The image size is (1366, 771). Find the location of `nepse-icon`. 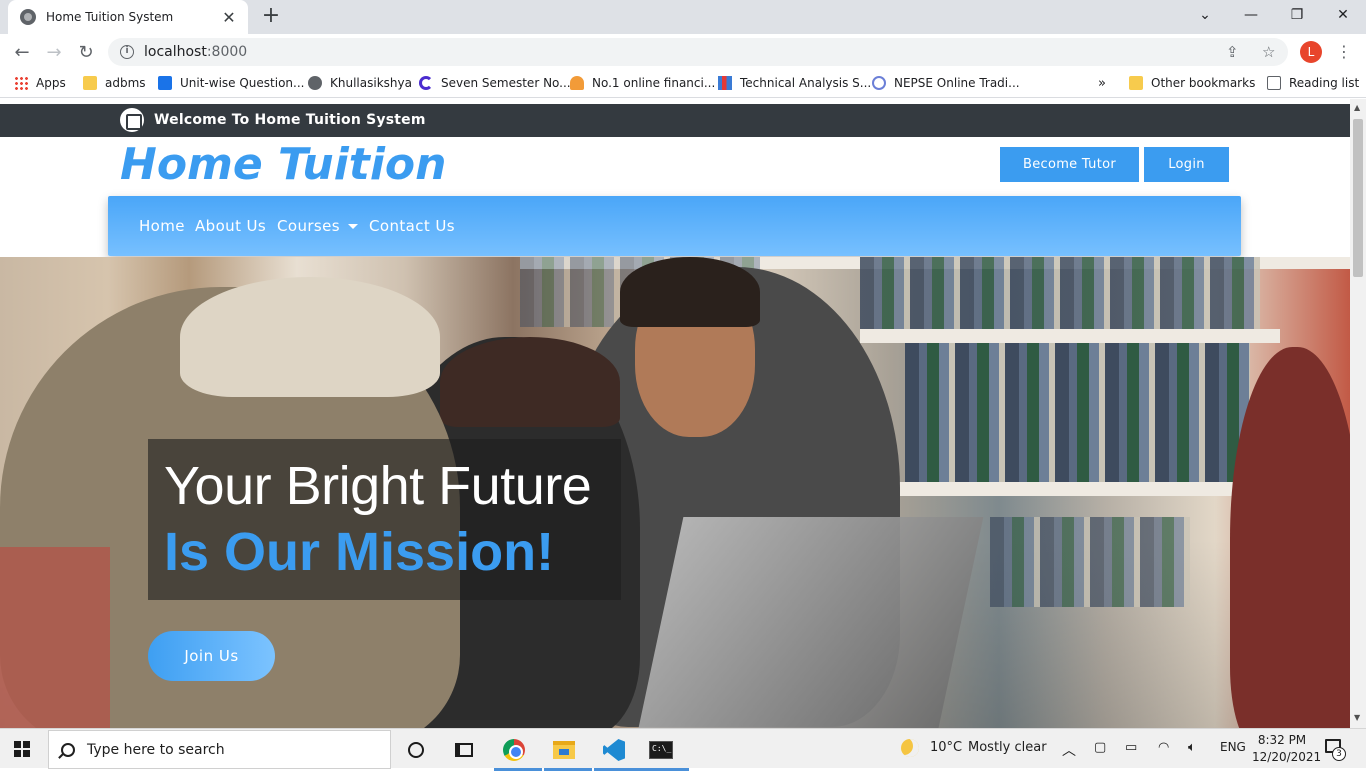

nepse-icon is located at coordinates (879, 83).